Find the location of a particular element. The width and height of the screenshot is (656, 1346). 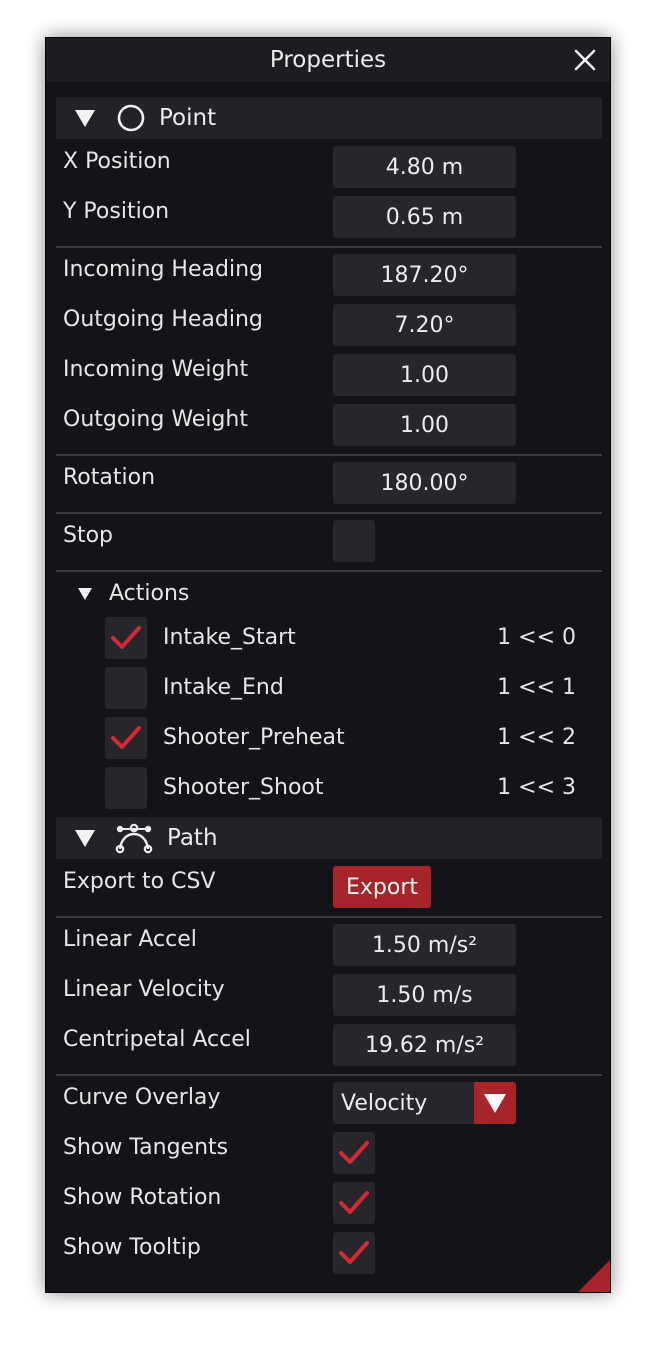

window-title: Properties is located at coordinates (328, 60).